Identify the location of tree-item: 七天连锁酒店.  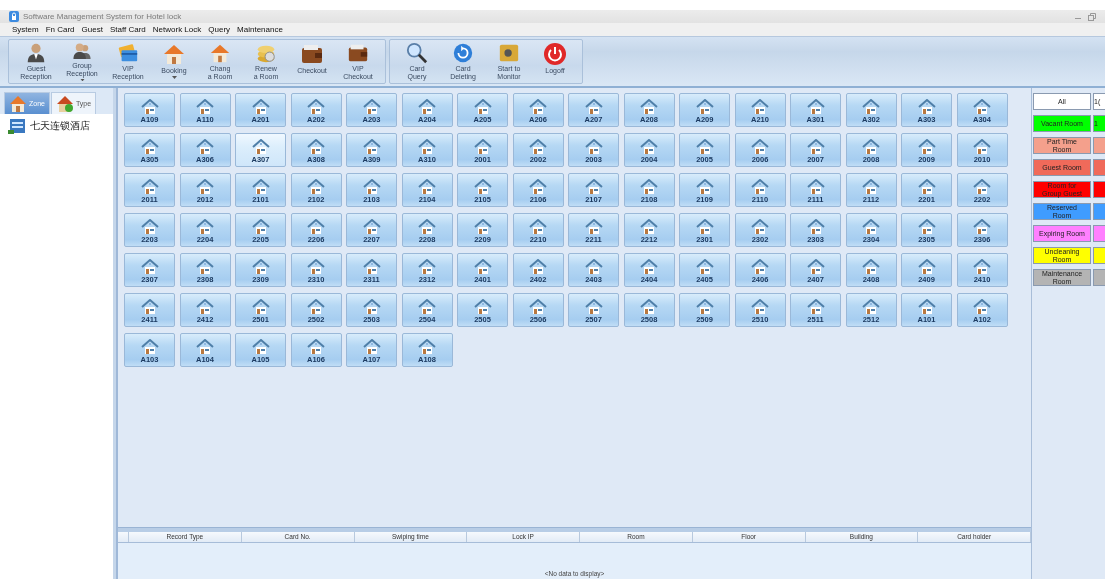
(56, 126).